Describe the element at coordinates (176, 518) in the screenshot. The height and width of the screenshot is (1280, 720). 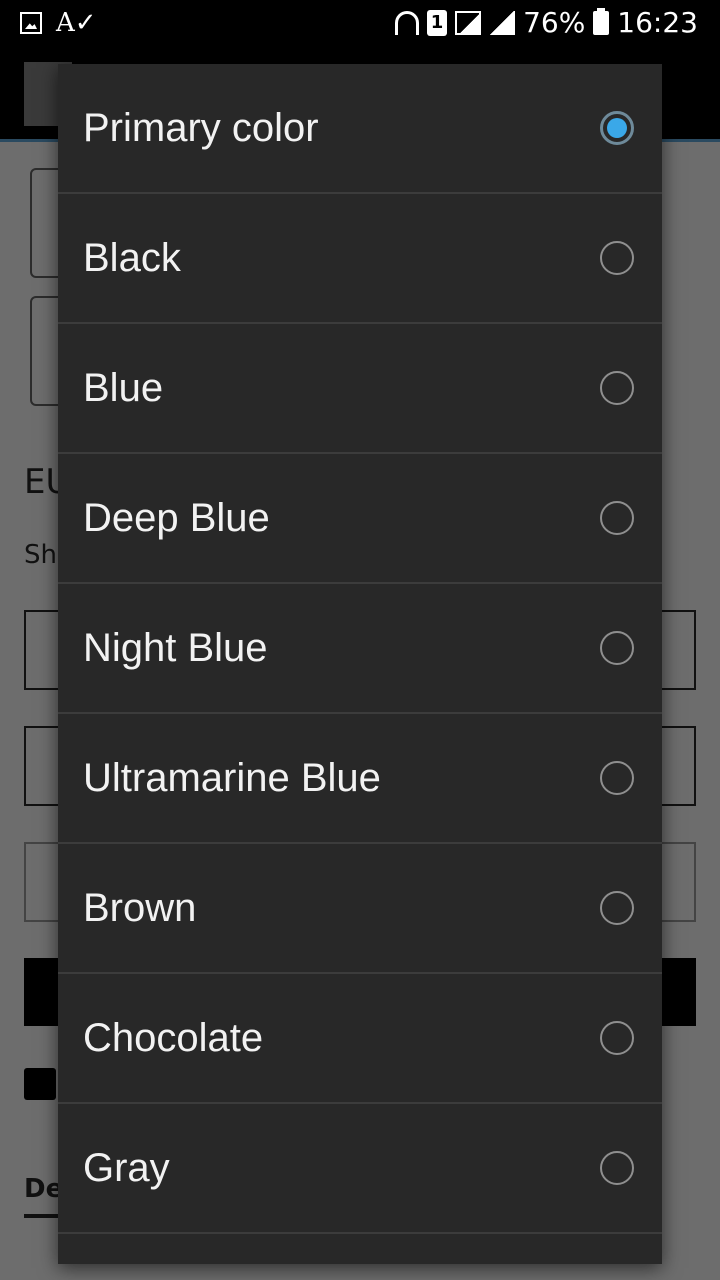
I see `option-label: Deep Blue` at that location.